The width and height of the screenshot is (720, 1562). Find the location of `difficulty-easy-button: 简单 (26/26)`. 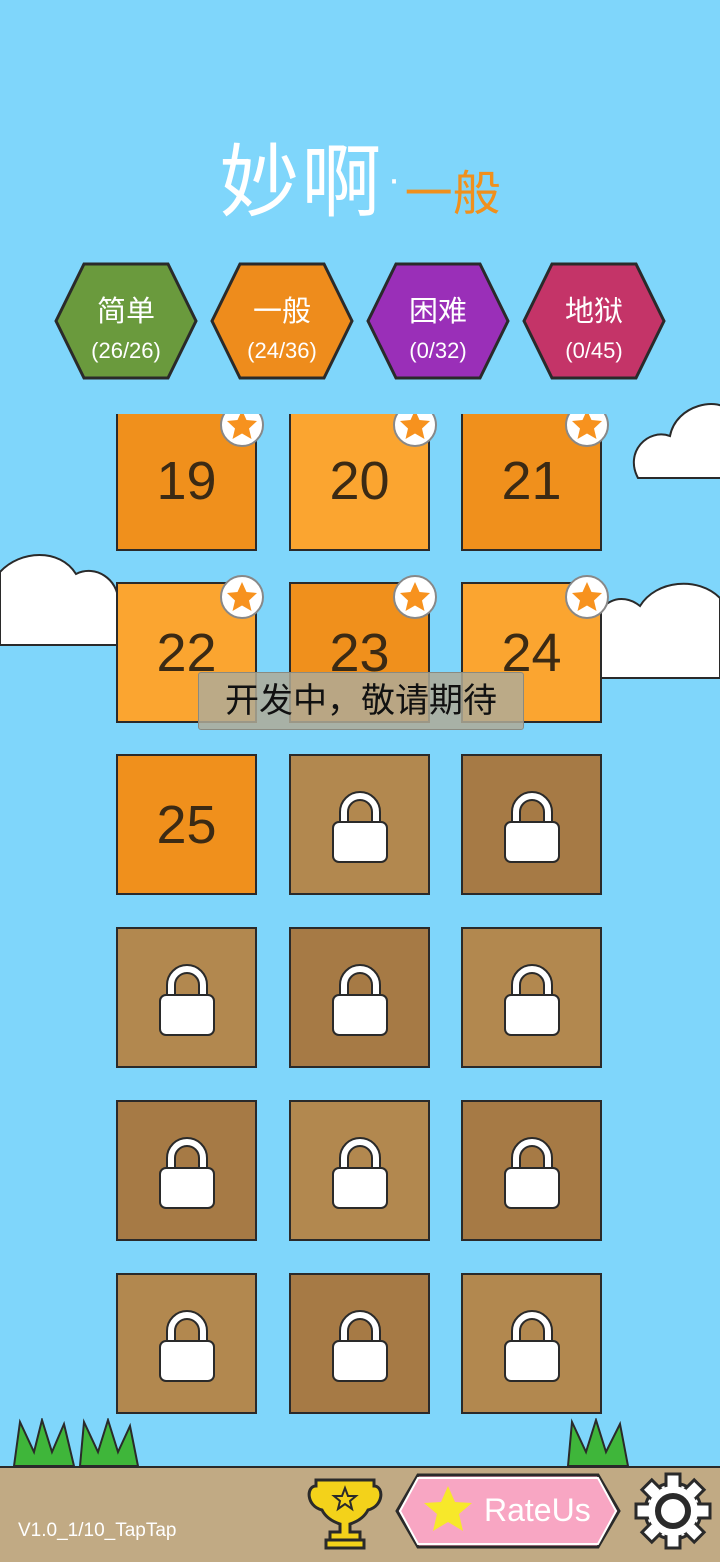

difficulty-easy-button: 简单 (26/26) is located at coordinates (126, 321).